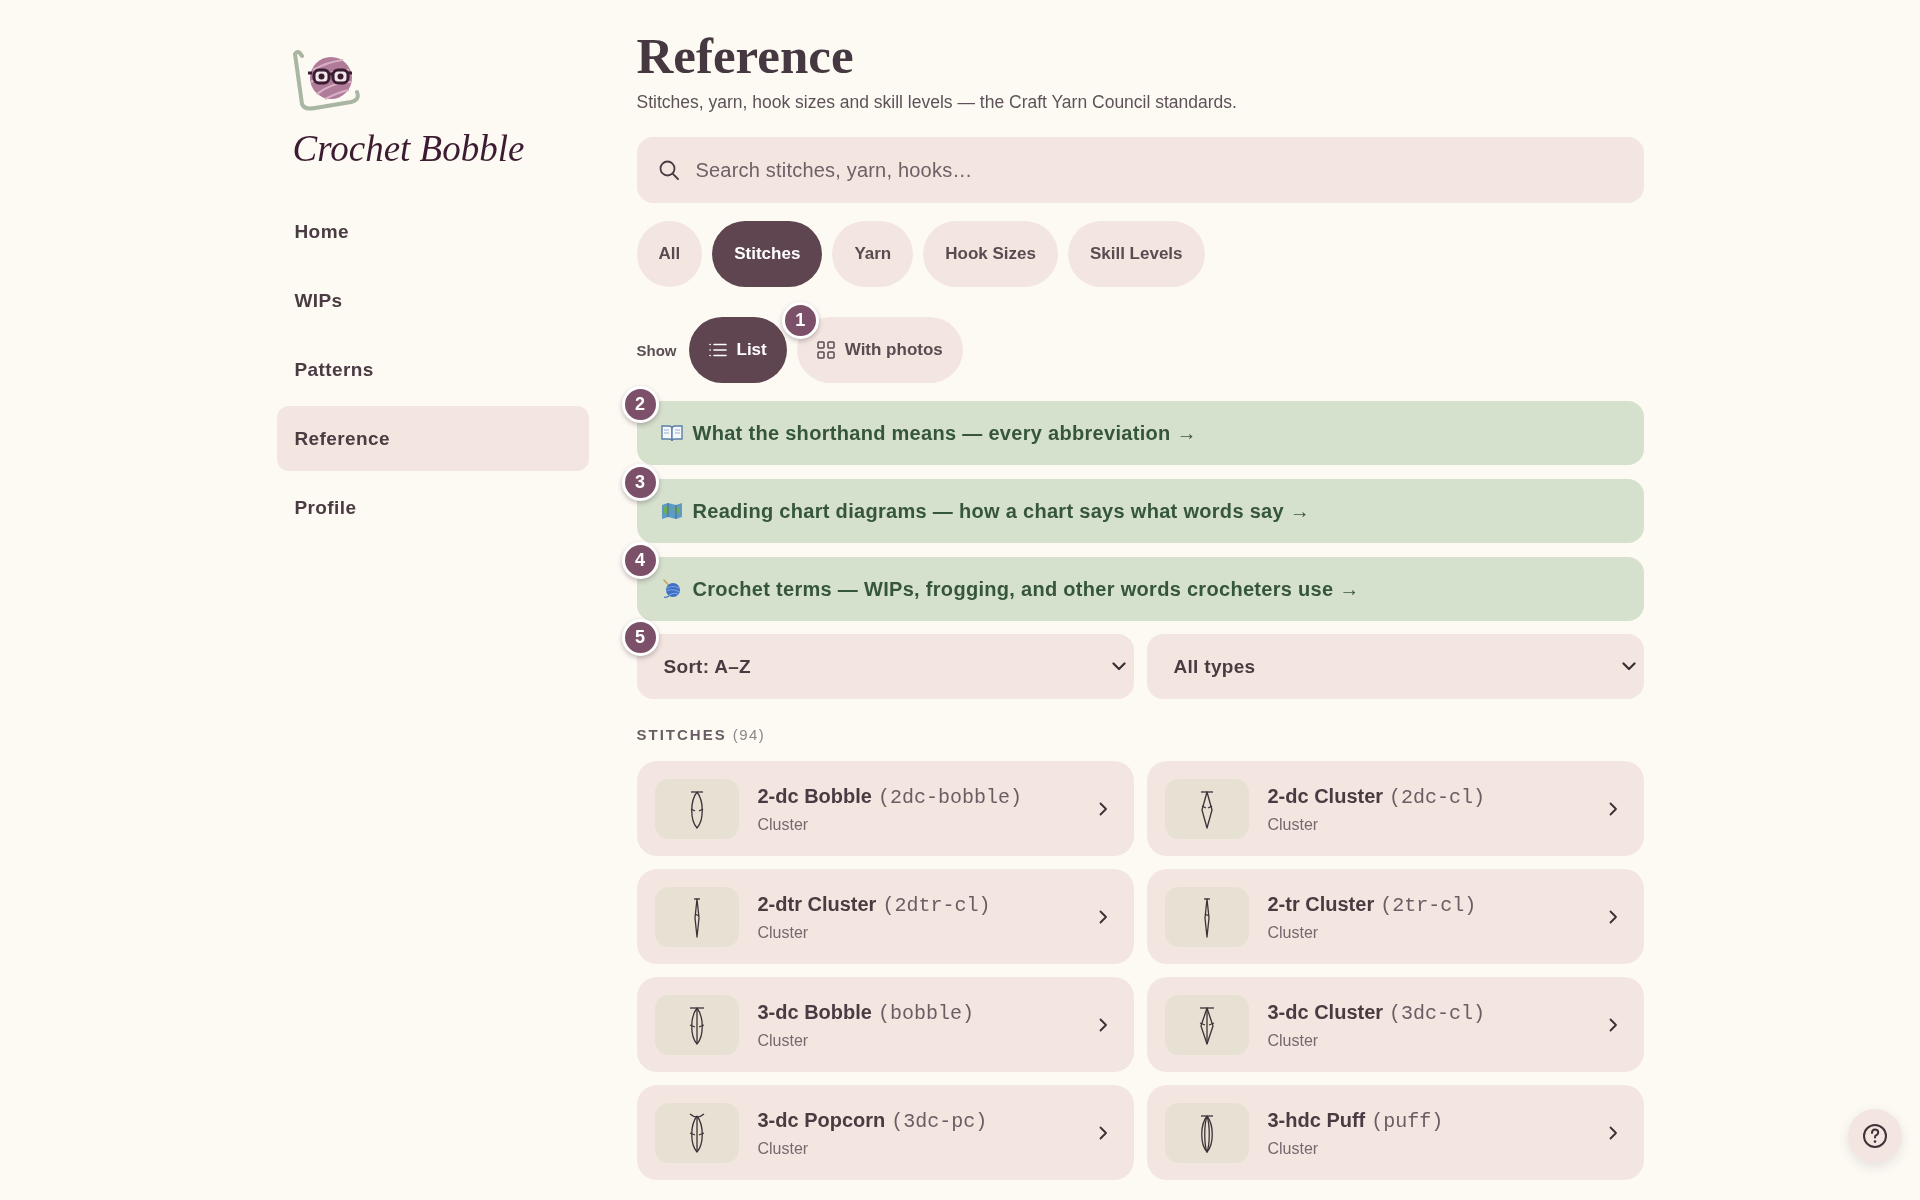 This screenshot has height=1200, width=1920. What do you see at coordinates (432, 300) in the screenshot?
I see `nav-item: WIPs` at bounding box center [432, 300].